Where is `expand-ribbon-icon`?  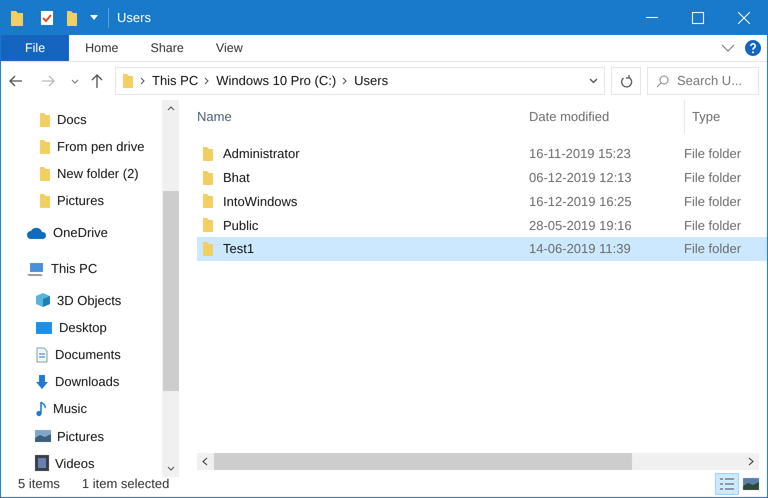
expand-ribbon-icon is located at coordinates (728, 48).